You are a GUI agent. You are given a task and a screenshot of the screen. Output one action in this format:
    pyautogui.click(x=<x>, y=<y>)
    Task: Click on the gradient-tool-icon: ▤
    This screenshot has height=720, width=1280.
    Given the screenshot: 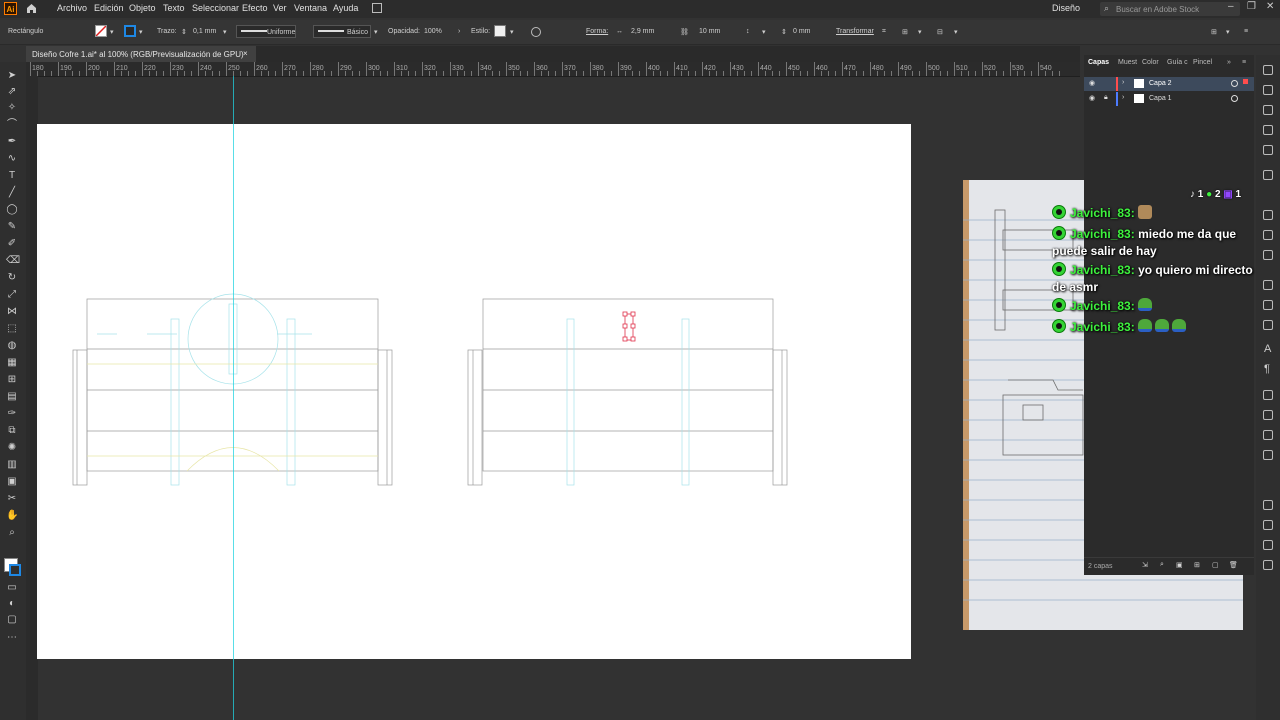 What is the action you would take?
    pyautogui.click(x=12, y=397)
    